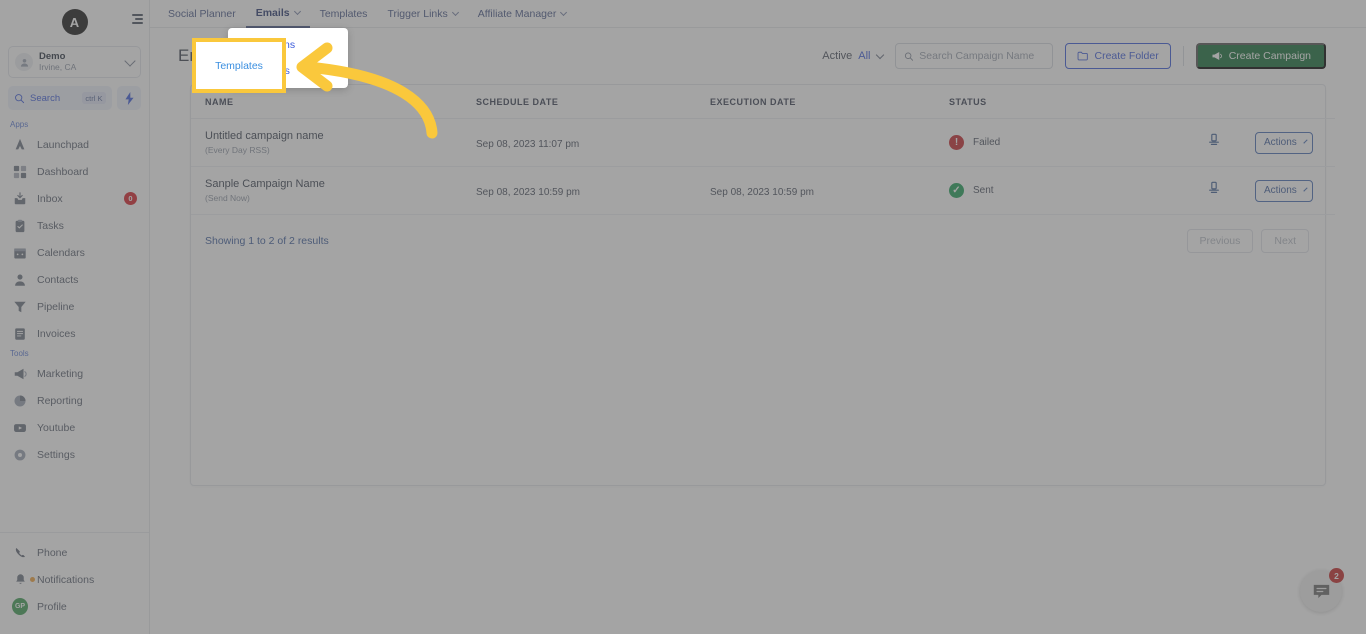  Describe the element at coordinates (333, 190) in the screenshot. I see `cell-name: Sanple Campaign Name (Send Now)` at that location.